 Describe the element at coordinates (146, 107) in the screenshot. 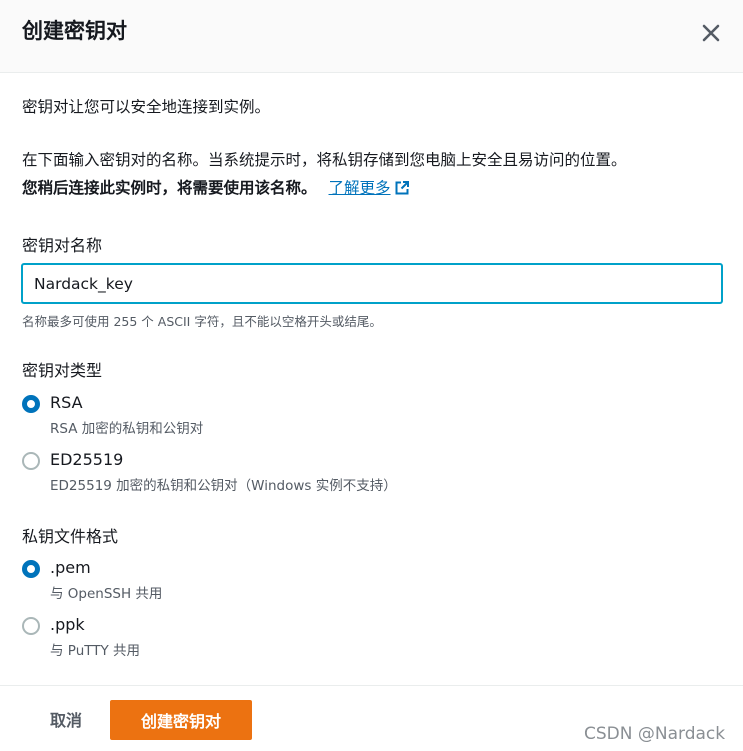

I see `intro-text: 密钥对让您可以安全地连接到实例。` at that location.